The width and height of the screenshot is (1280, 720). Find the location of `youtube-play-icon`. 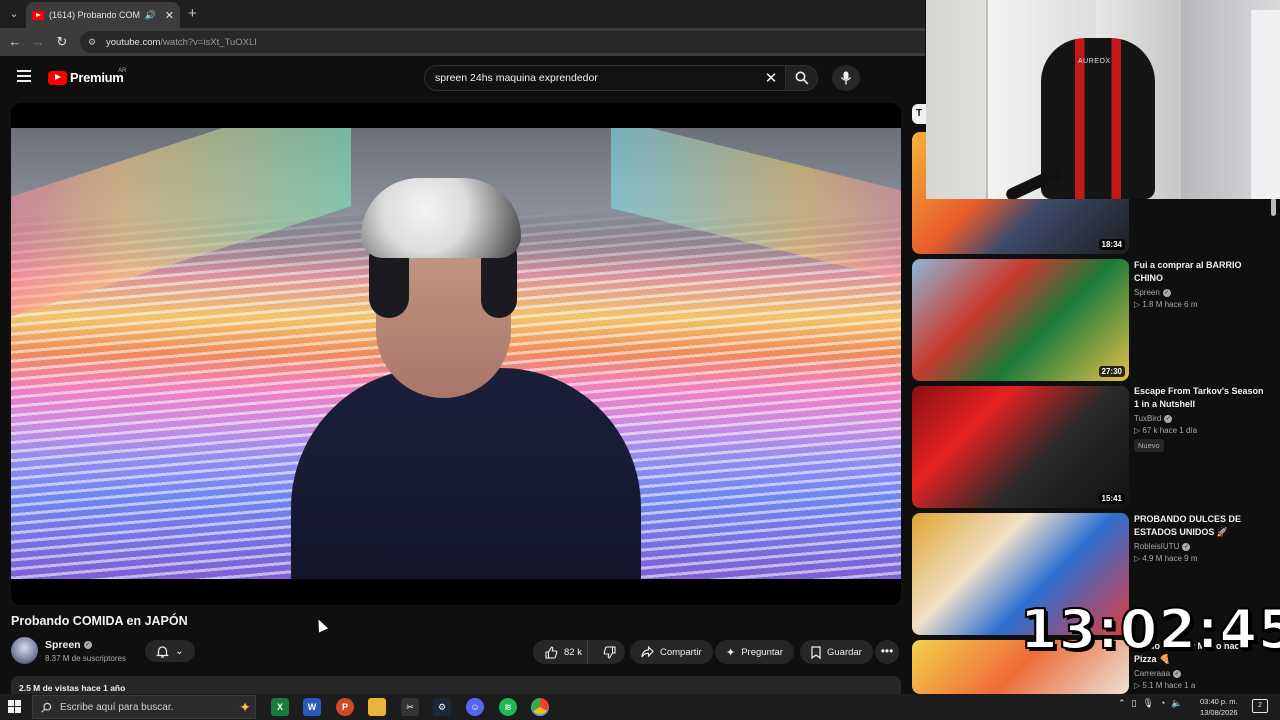

youtube-play-icon is located at coordinates (57, 77).